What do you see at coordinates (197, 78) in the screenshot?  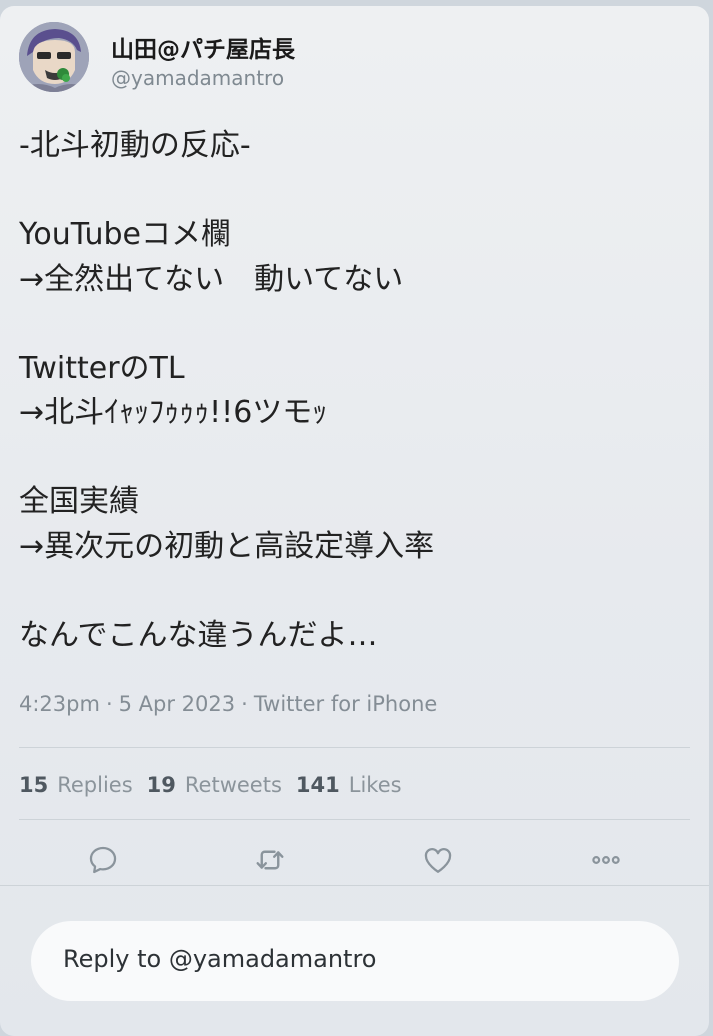 I see `user-handle: @yamadamantro` at bounding box center [197, 78].